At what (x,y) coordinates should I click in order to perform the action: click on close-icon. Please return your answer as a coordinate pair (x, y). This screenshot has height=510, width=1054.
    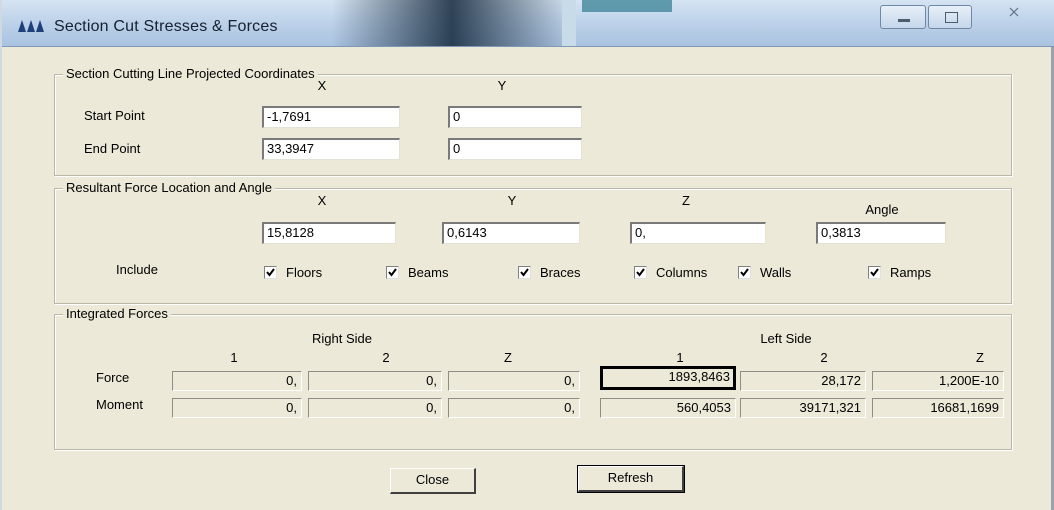
    Looking at the image, I should click on (1014, 12).